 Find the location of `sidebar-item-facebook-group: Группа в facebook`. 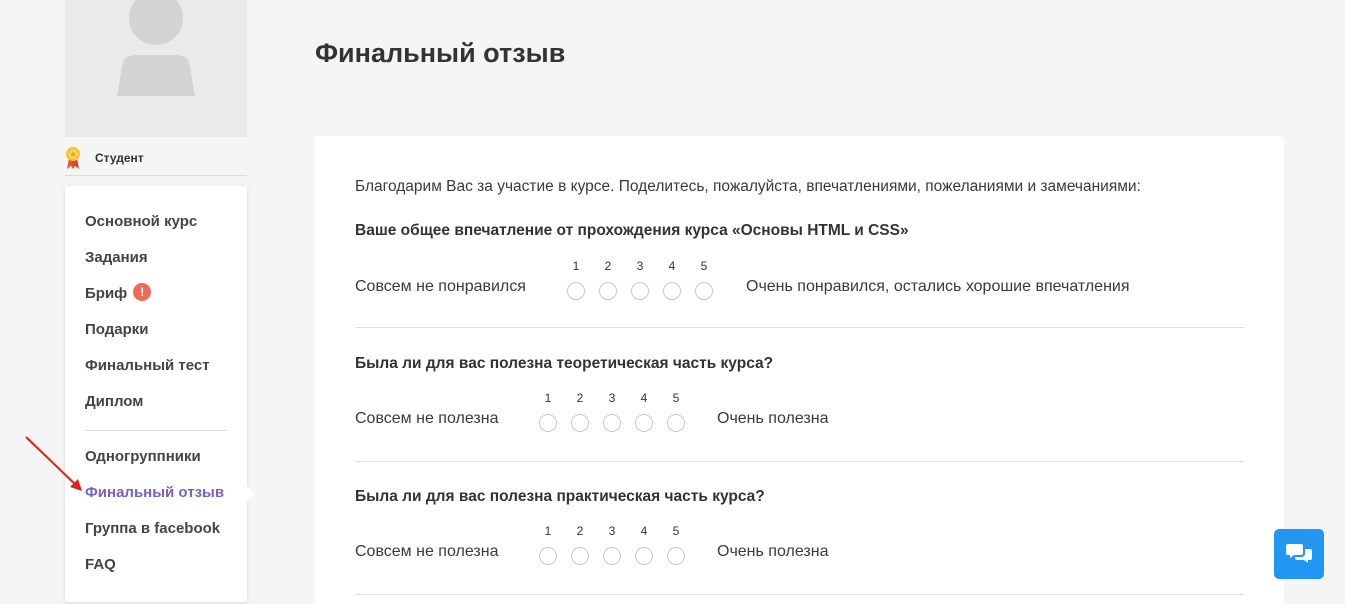

sidebar-item-facebook-group: Группа в facebook is located at coordinates (152, 528).